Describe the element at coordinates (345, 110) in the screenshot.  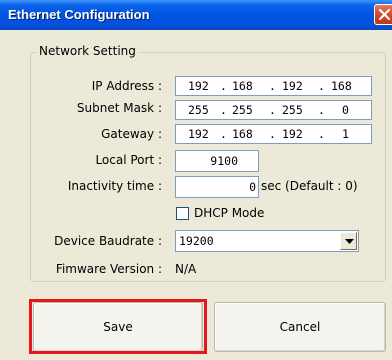
I see `mask-octet-4: 0` at that location.